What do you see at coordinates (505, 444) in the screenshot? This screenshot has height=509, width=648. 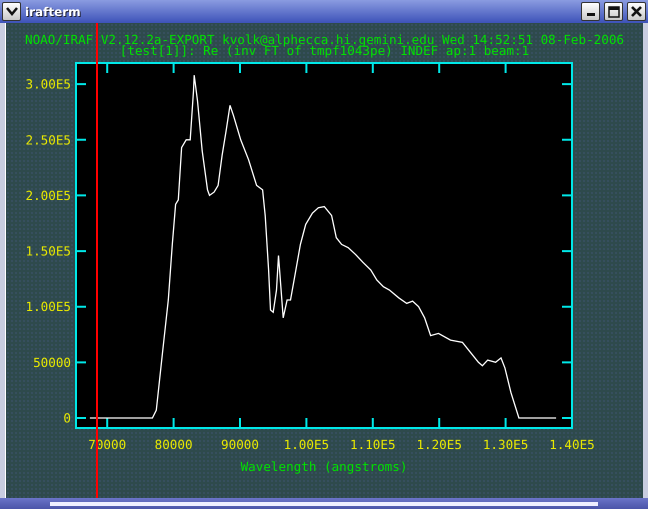 I see `x-tick-label: 1.30E5` at bounding box center [505, 444].